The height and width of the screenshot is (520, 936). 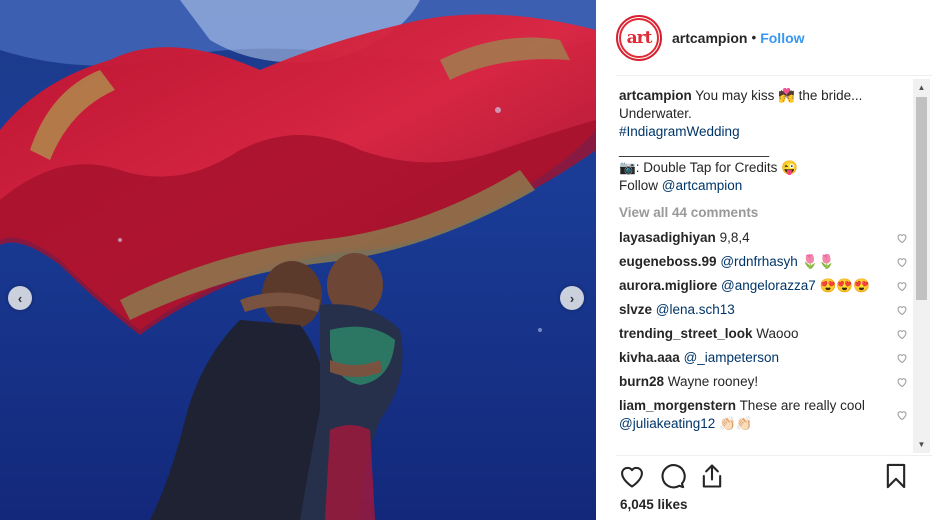 What do you see at coordinates (677, 405) in the screenshot?
I see `comment-username: liam_morgenstern` at bounding box center [677, 405].